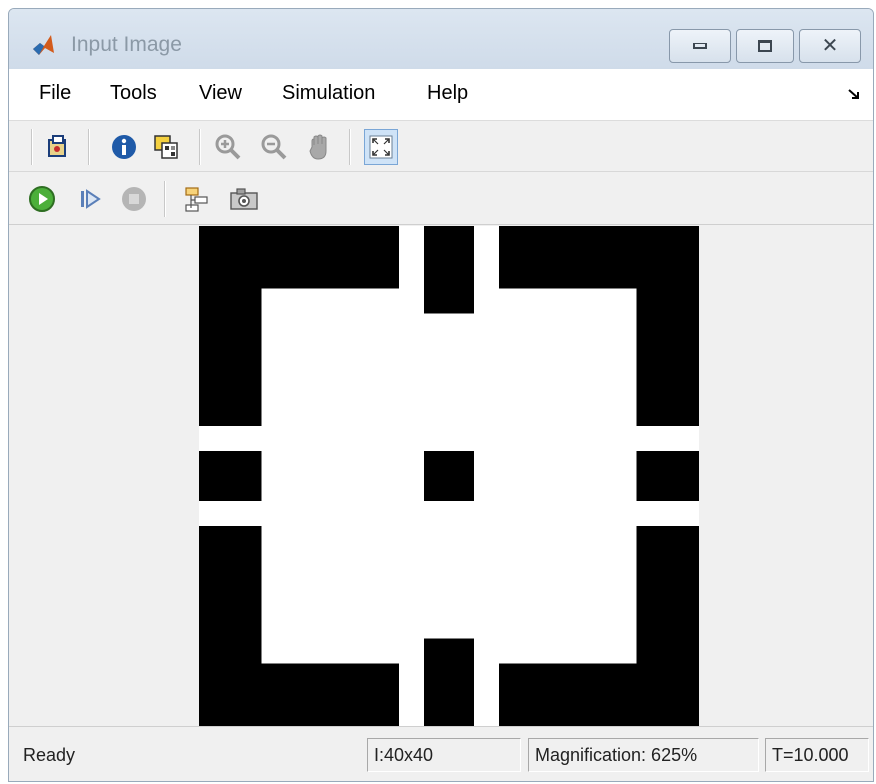 Image resolution: width=876 pixels, height=784 pixels. Describe the element at coordinates (124, 147) in the screenshot. I see `info-icon` at that location.